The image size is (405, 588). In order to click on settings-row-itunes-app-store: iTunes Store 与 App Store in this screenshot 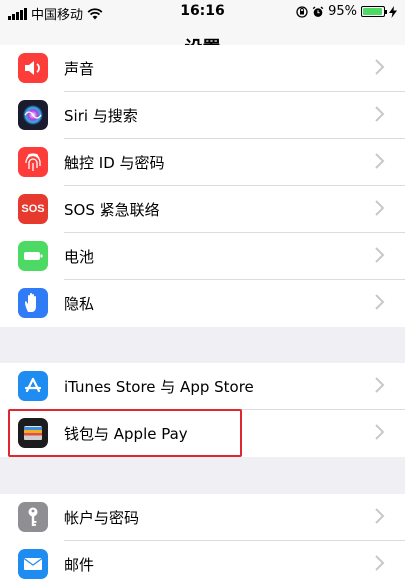, I will do `click(202, 386)`.